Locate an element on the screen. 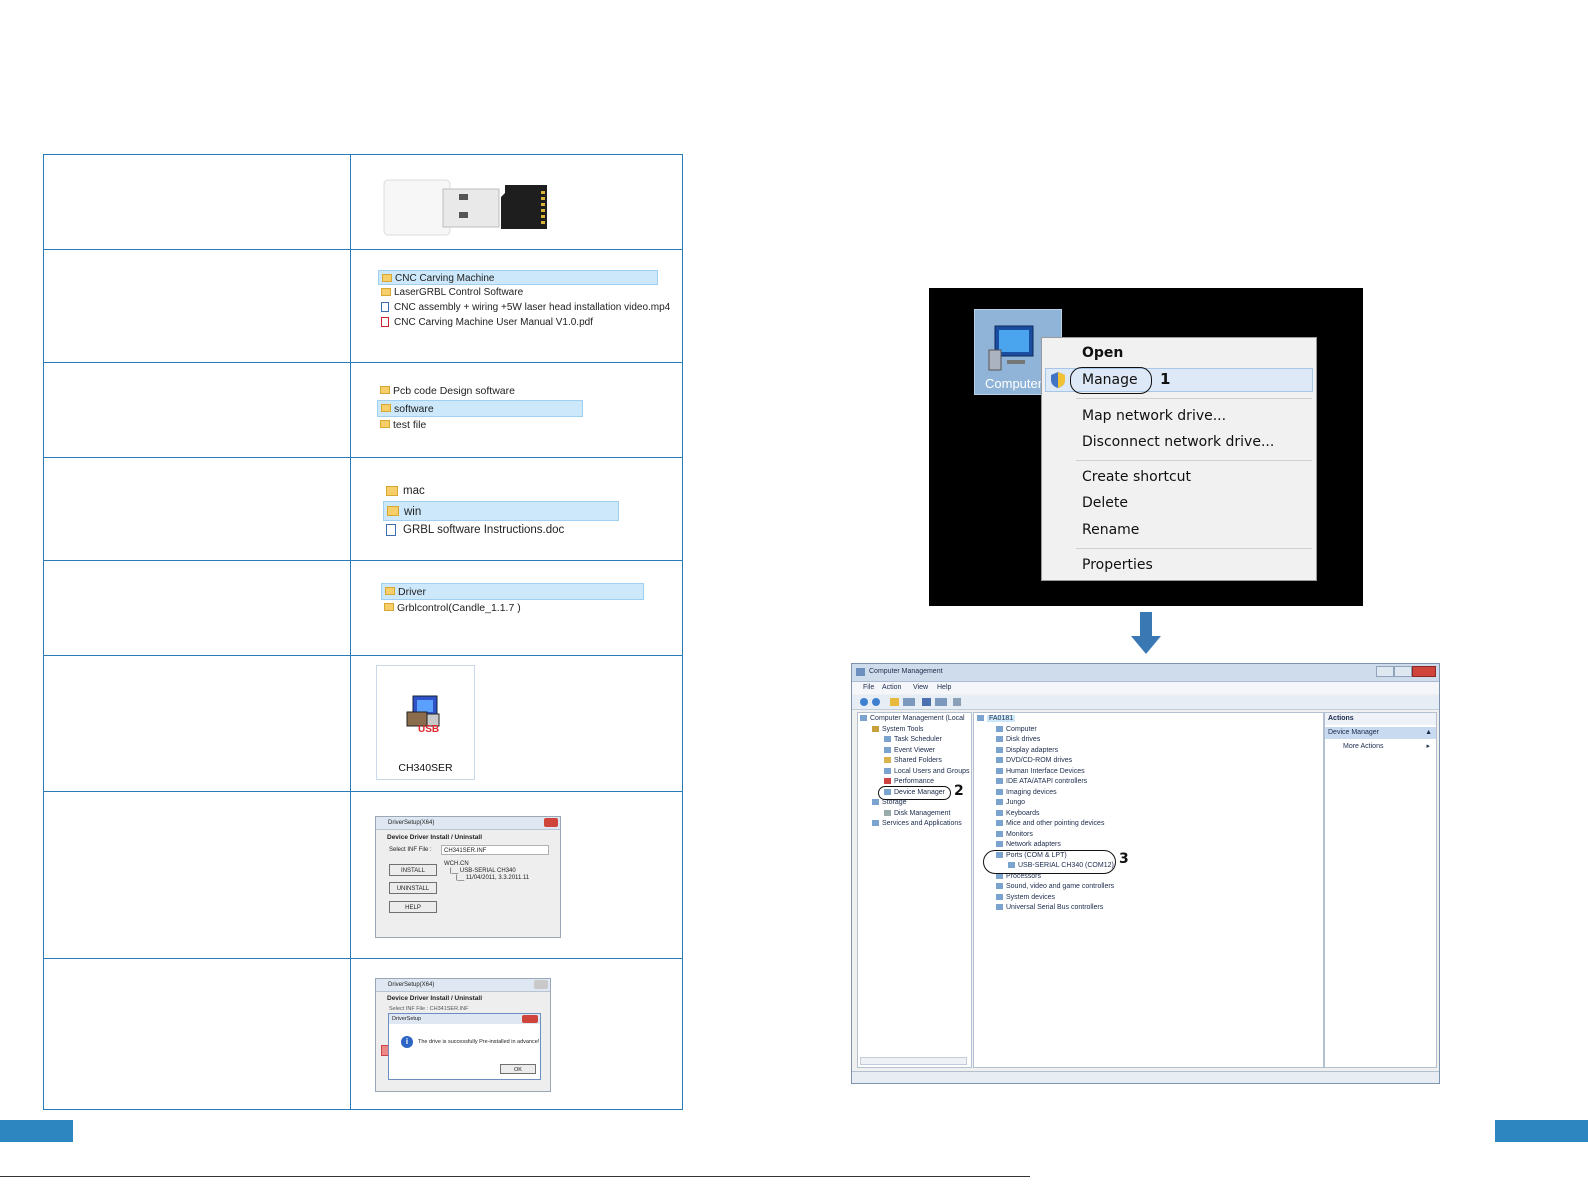 The height and width of the screenshot is (1192, 1588). install-button: INSTALL is located at coordinates (413, 870).